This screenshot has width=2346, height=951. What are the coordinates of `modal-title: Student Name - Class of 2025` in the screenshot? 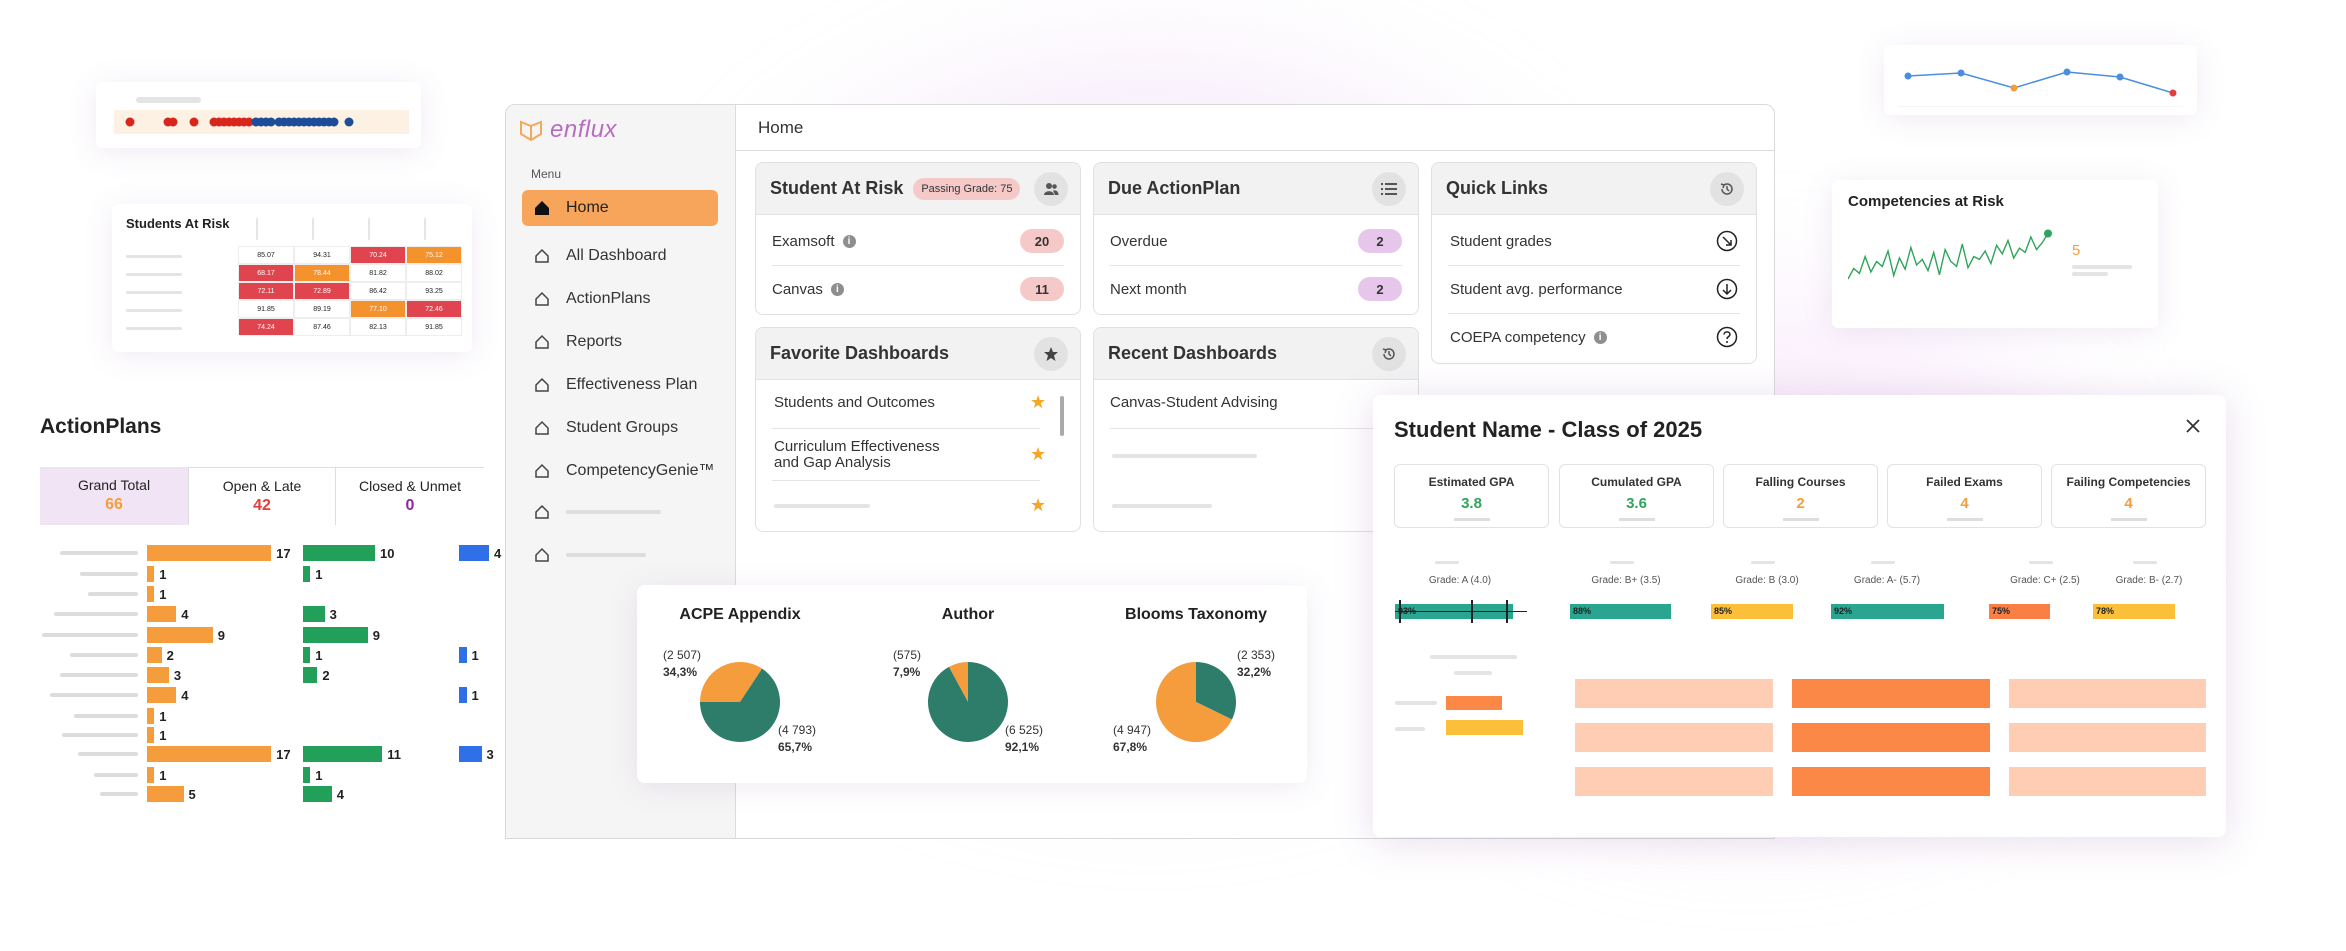 It's located at (1548, 429).